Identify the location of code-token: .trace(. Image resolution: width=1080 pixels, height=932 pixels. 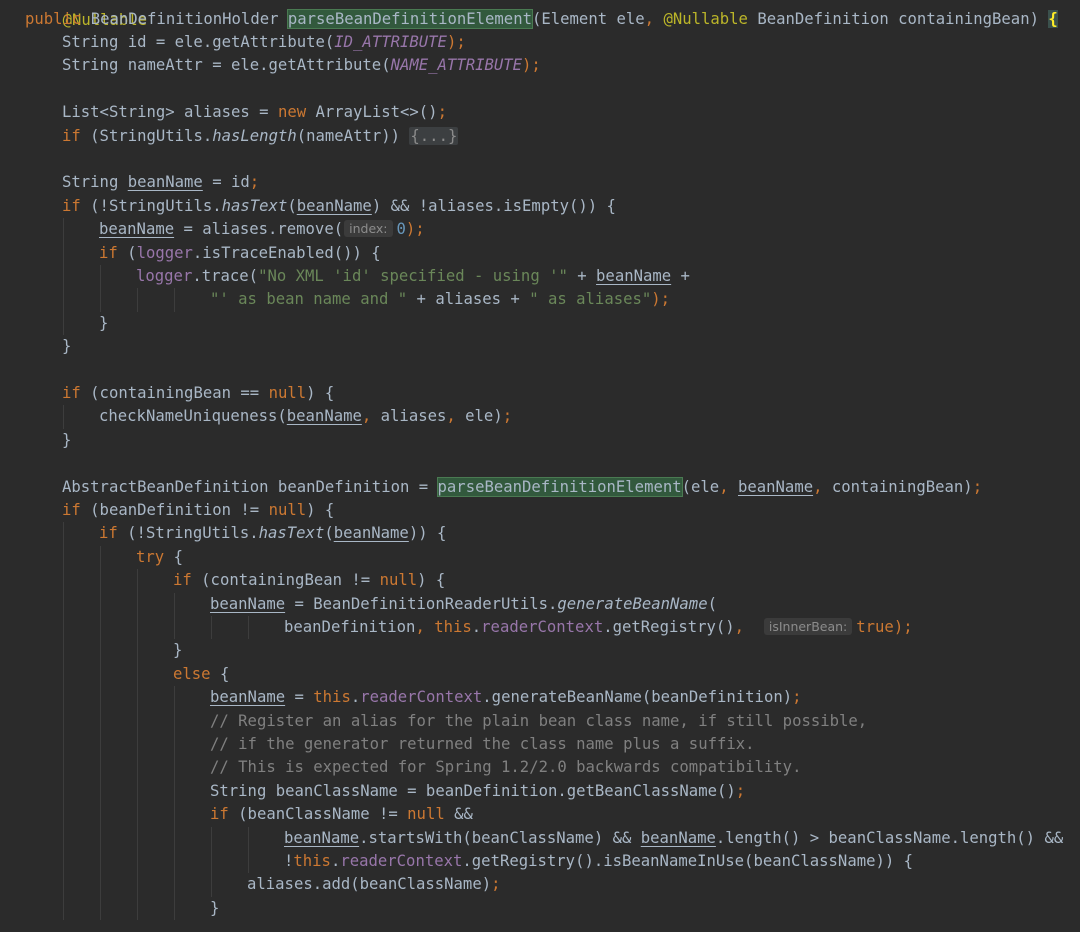
(225, 275).